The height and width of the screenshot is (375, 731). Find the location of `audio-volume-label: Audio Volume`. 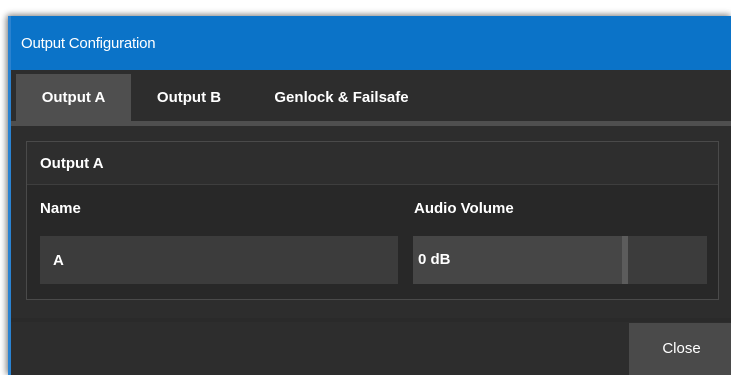

audio-volume-label: Audio Volume is located at coordinates (464, 208).